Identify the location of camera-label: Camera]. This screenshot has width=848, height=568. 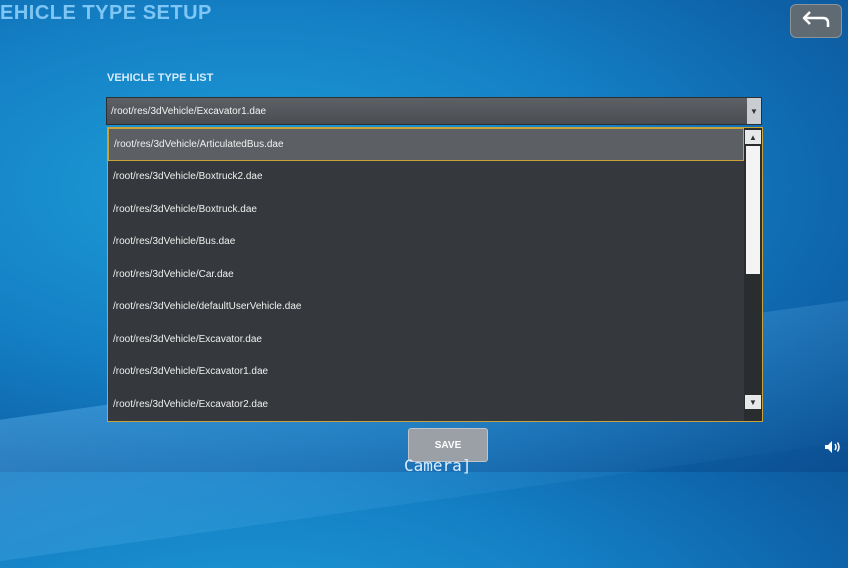
(438, 465).